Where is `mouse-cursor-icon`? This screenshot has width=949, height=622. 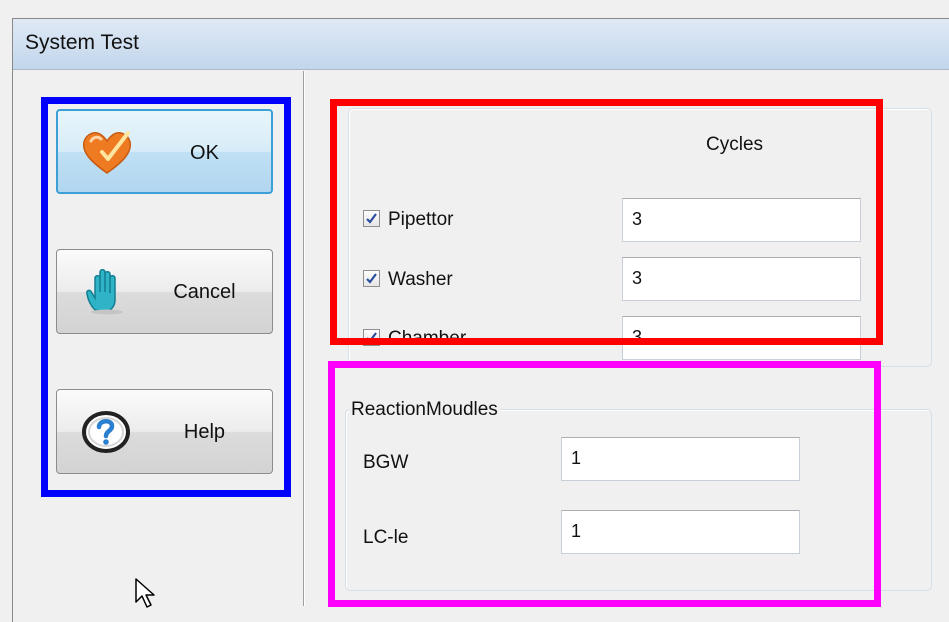 mouse-cursor-icon is located at coordinates (145, 593).